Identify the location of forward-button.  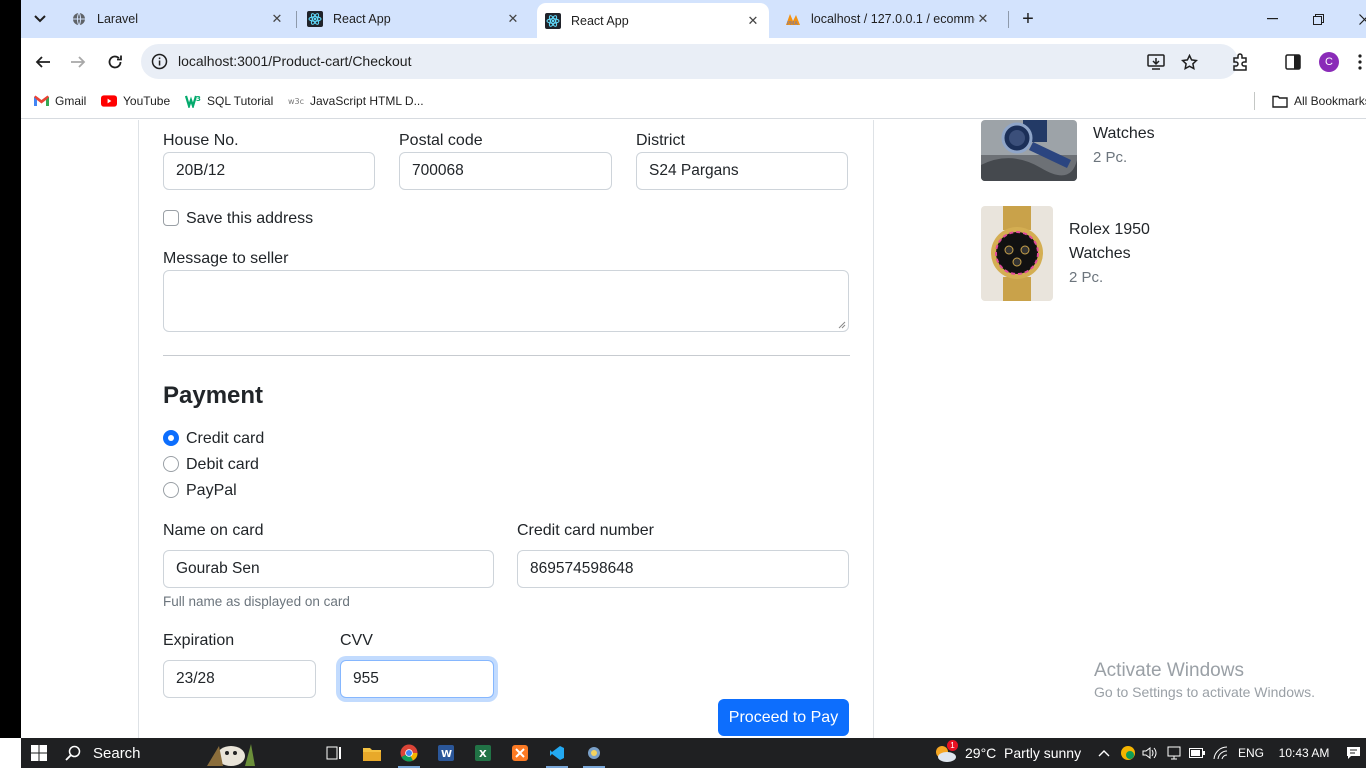
(78, 62).